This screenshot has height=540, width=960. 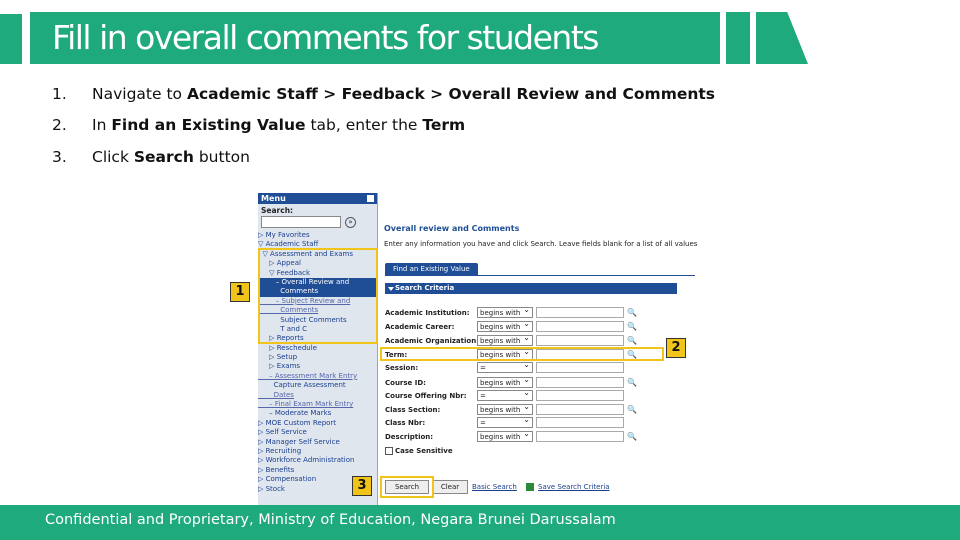 I want to click on step-text: tab, enter the, so click(x=364, y=125).